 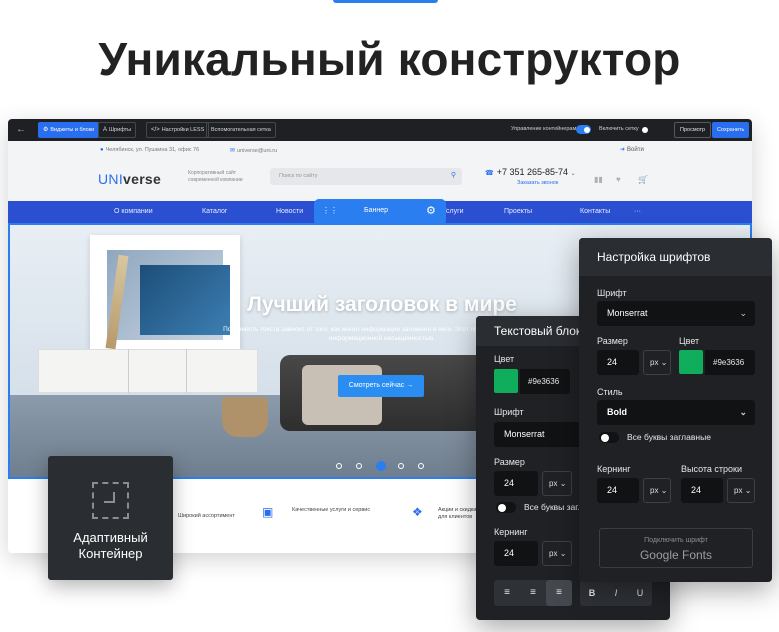 What do you see at coordinates (376, 210) in the screenshot?
I see `block-name: Баннер` at bounding box center [376, 210].